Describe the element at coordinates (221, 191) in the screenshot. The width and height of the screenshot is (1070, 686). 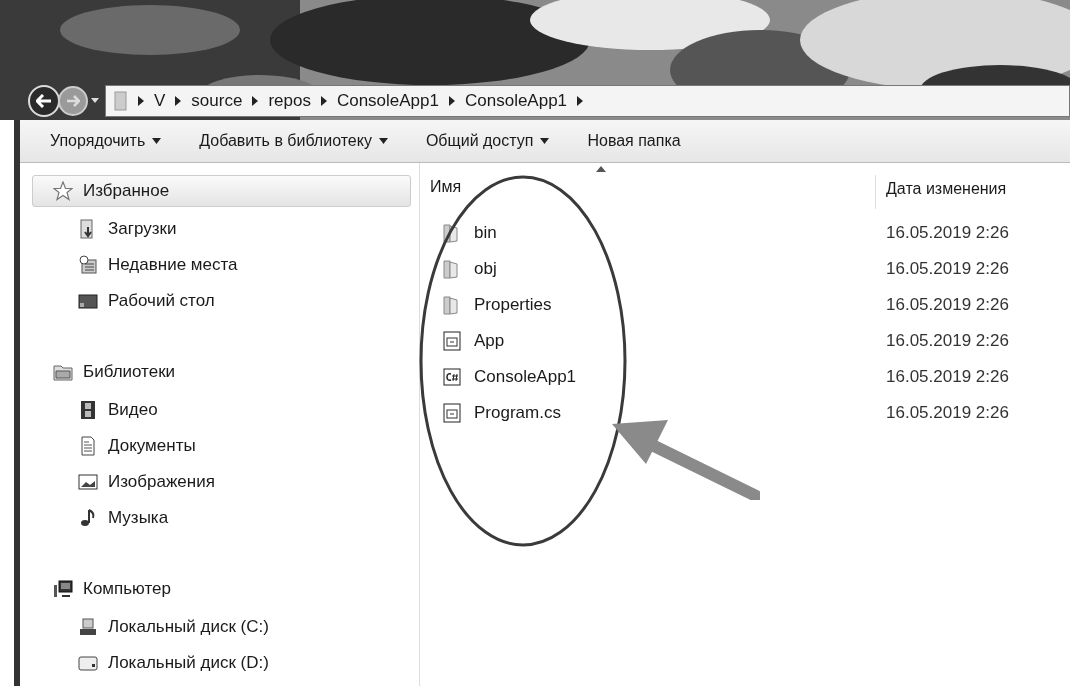
I see `sidebar-item: Избранное` at that location.